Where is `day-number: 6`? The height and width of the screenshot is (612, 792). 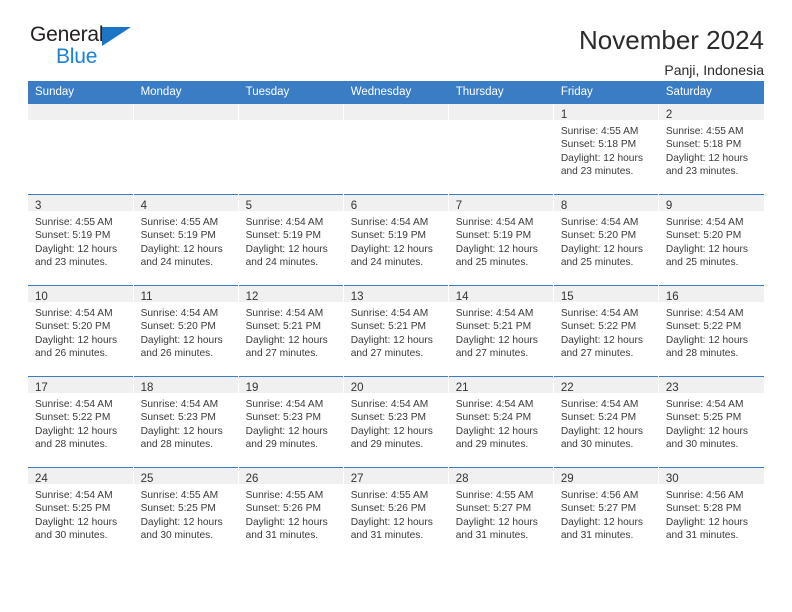 day-number: 6 is located at coordinates (395, 203).